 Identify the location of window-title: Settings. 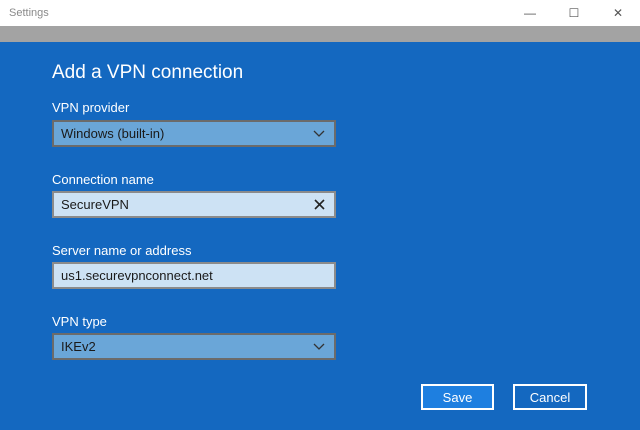
(29, 13).